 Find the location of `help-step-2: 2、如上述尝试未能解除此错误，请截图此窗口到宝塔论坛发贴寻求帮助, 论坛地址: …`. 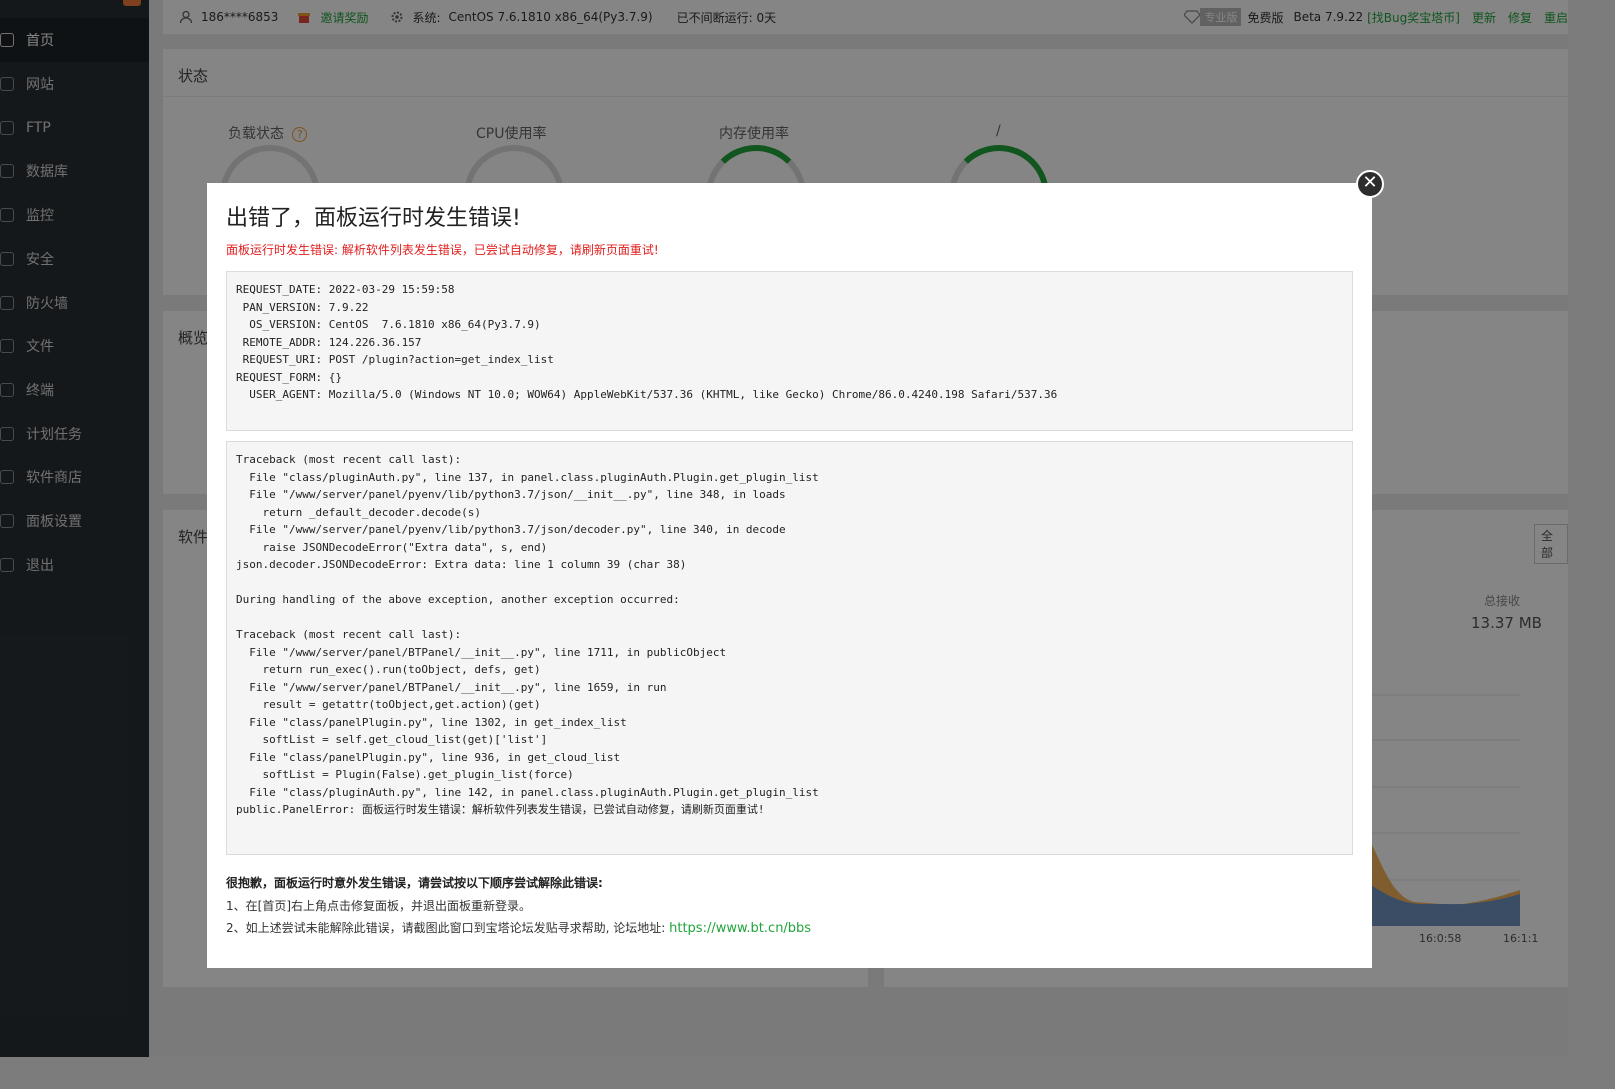

help-step-2: 2、如上述尝试未能解除此错误，请截图此窗口到宝塔论坛发贴寻求帮助, 论坛地址: … is located at coordinates (518, 927).